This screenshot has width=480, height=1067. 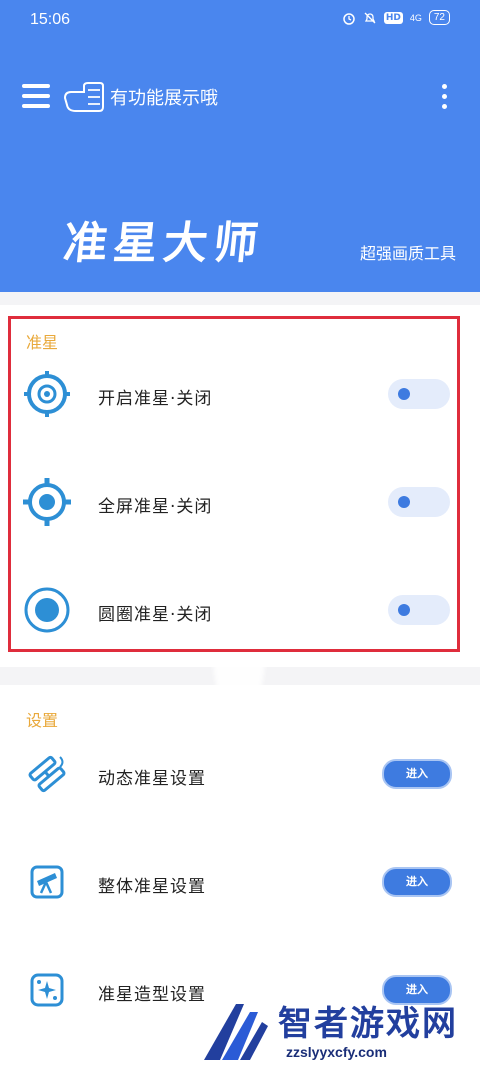 What do you see at coordinates (47, 774) in the screenshot?
I see `satellite-icon` at bounding box center [47, 774].